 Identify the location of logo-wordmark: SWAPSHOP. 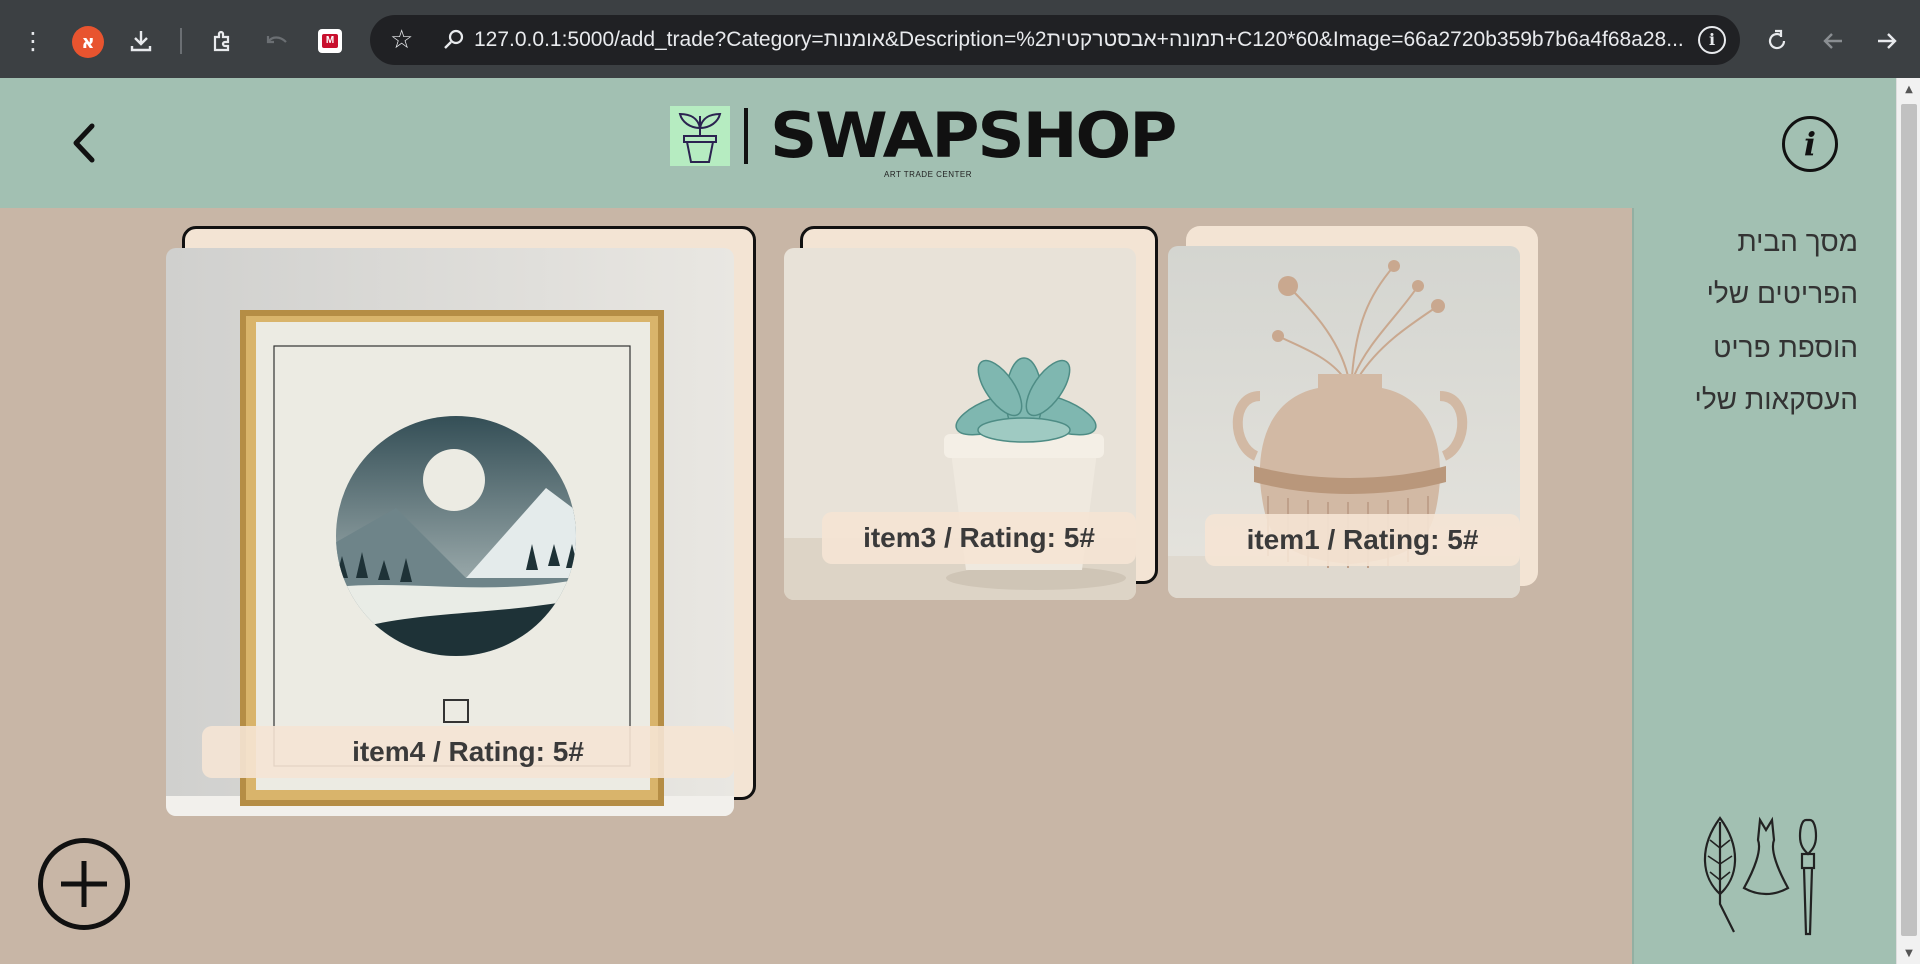
(973, 135).